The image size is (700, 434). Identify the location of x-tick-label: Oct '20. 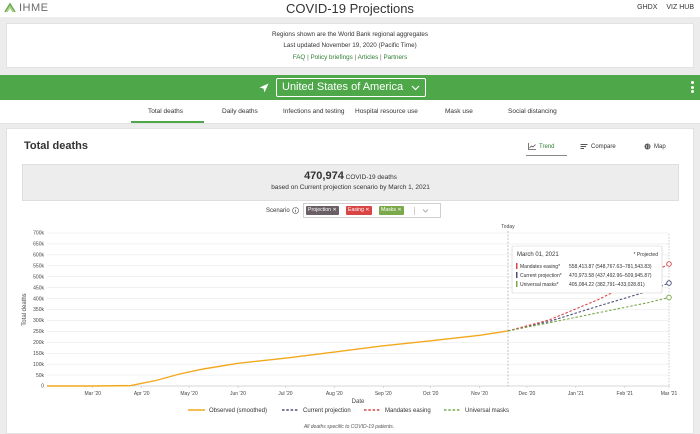
(431, 394).